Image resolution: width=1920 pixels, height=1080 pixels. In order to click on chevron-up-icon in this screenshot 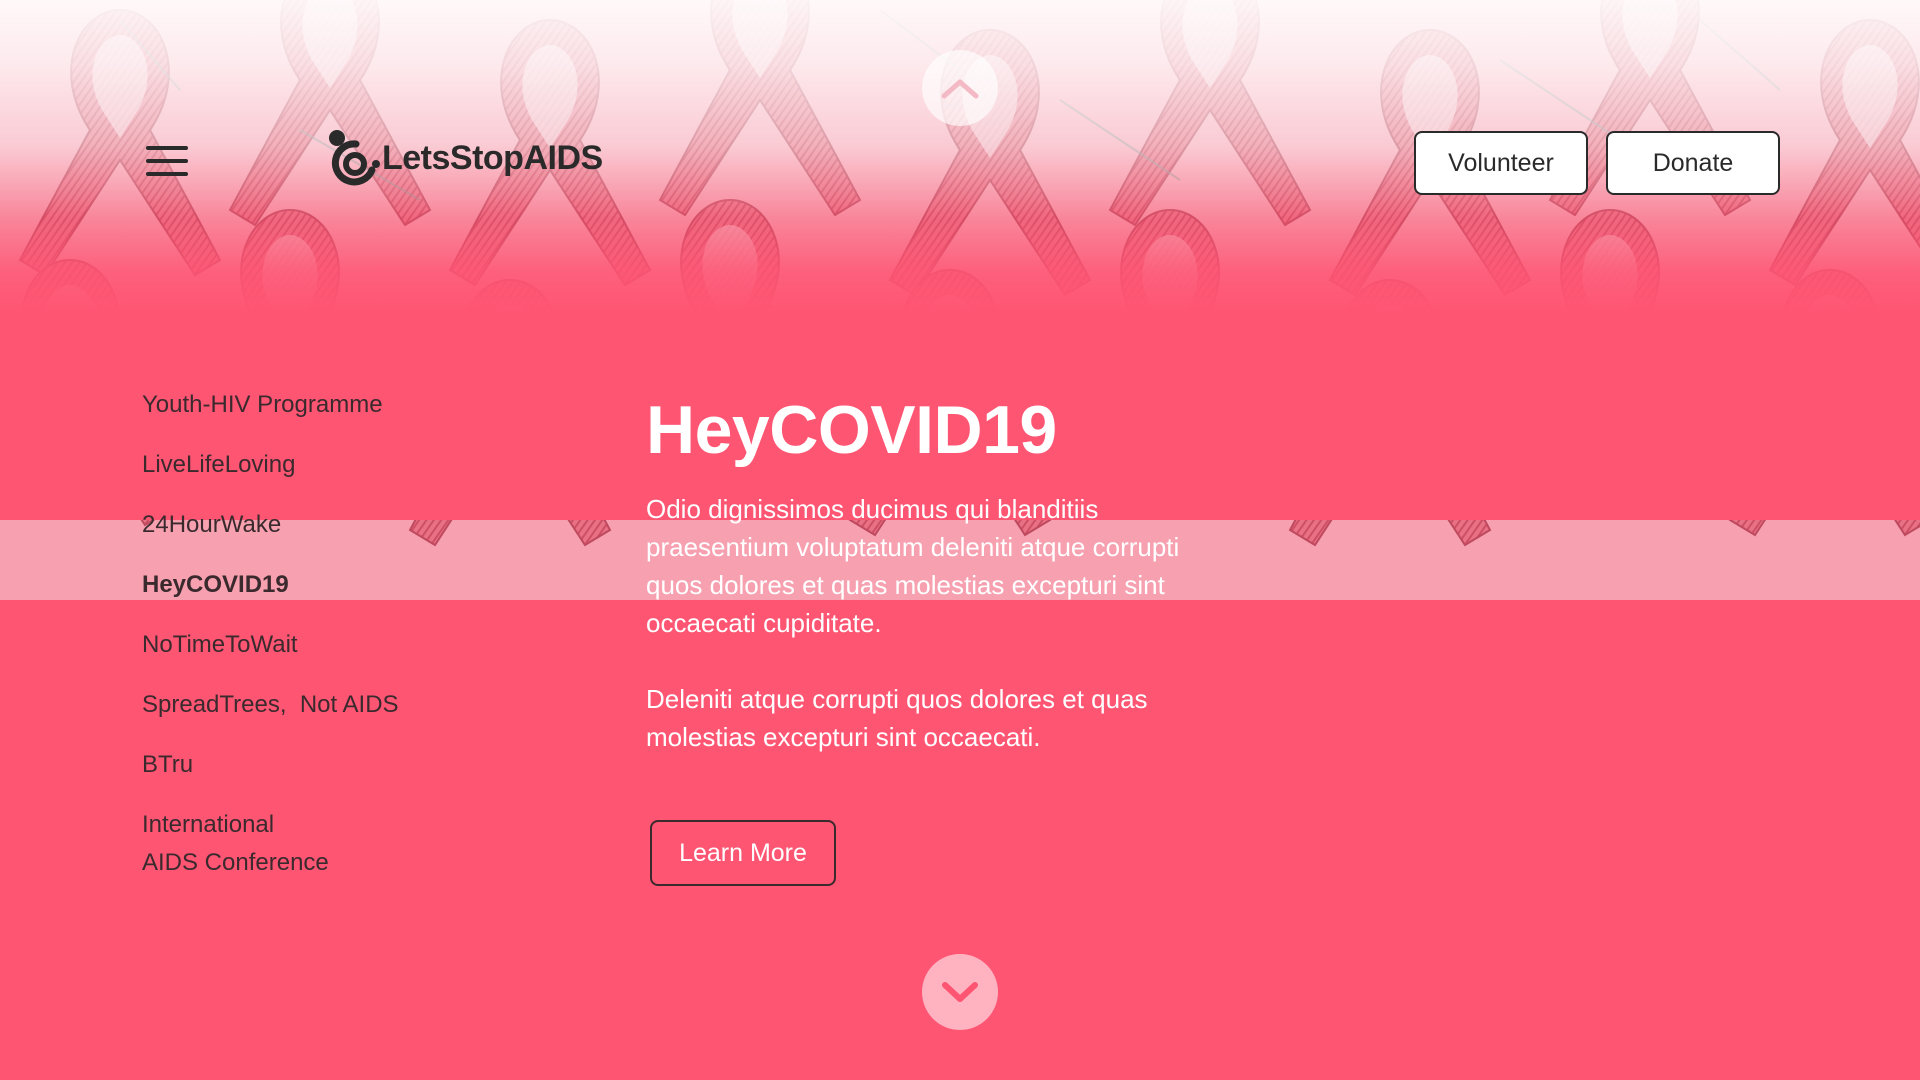, I will do `click(960, 89)`.